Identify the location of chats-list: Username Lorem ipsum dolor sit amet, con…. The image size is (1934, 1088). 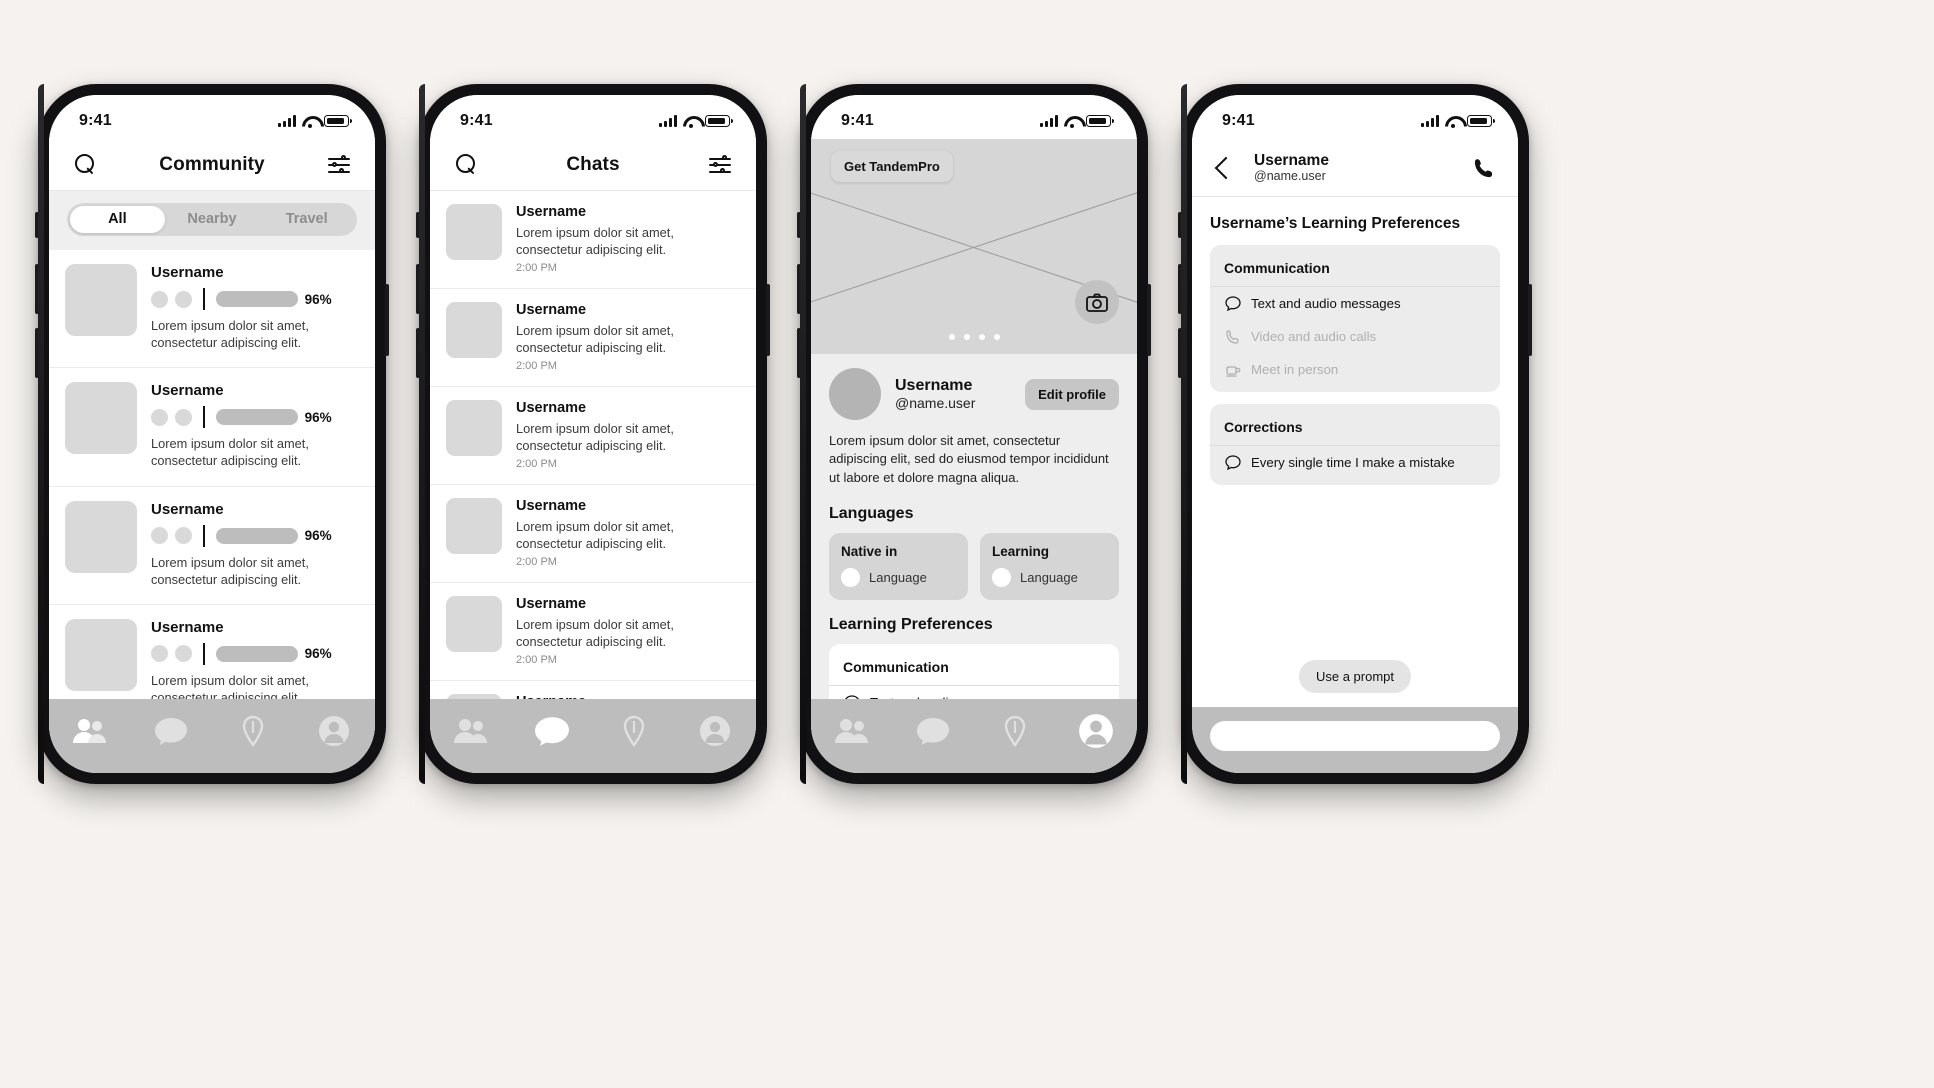
(593, 445).